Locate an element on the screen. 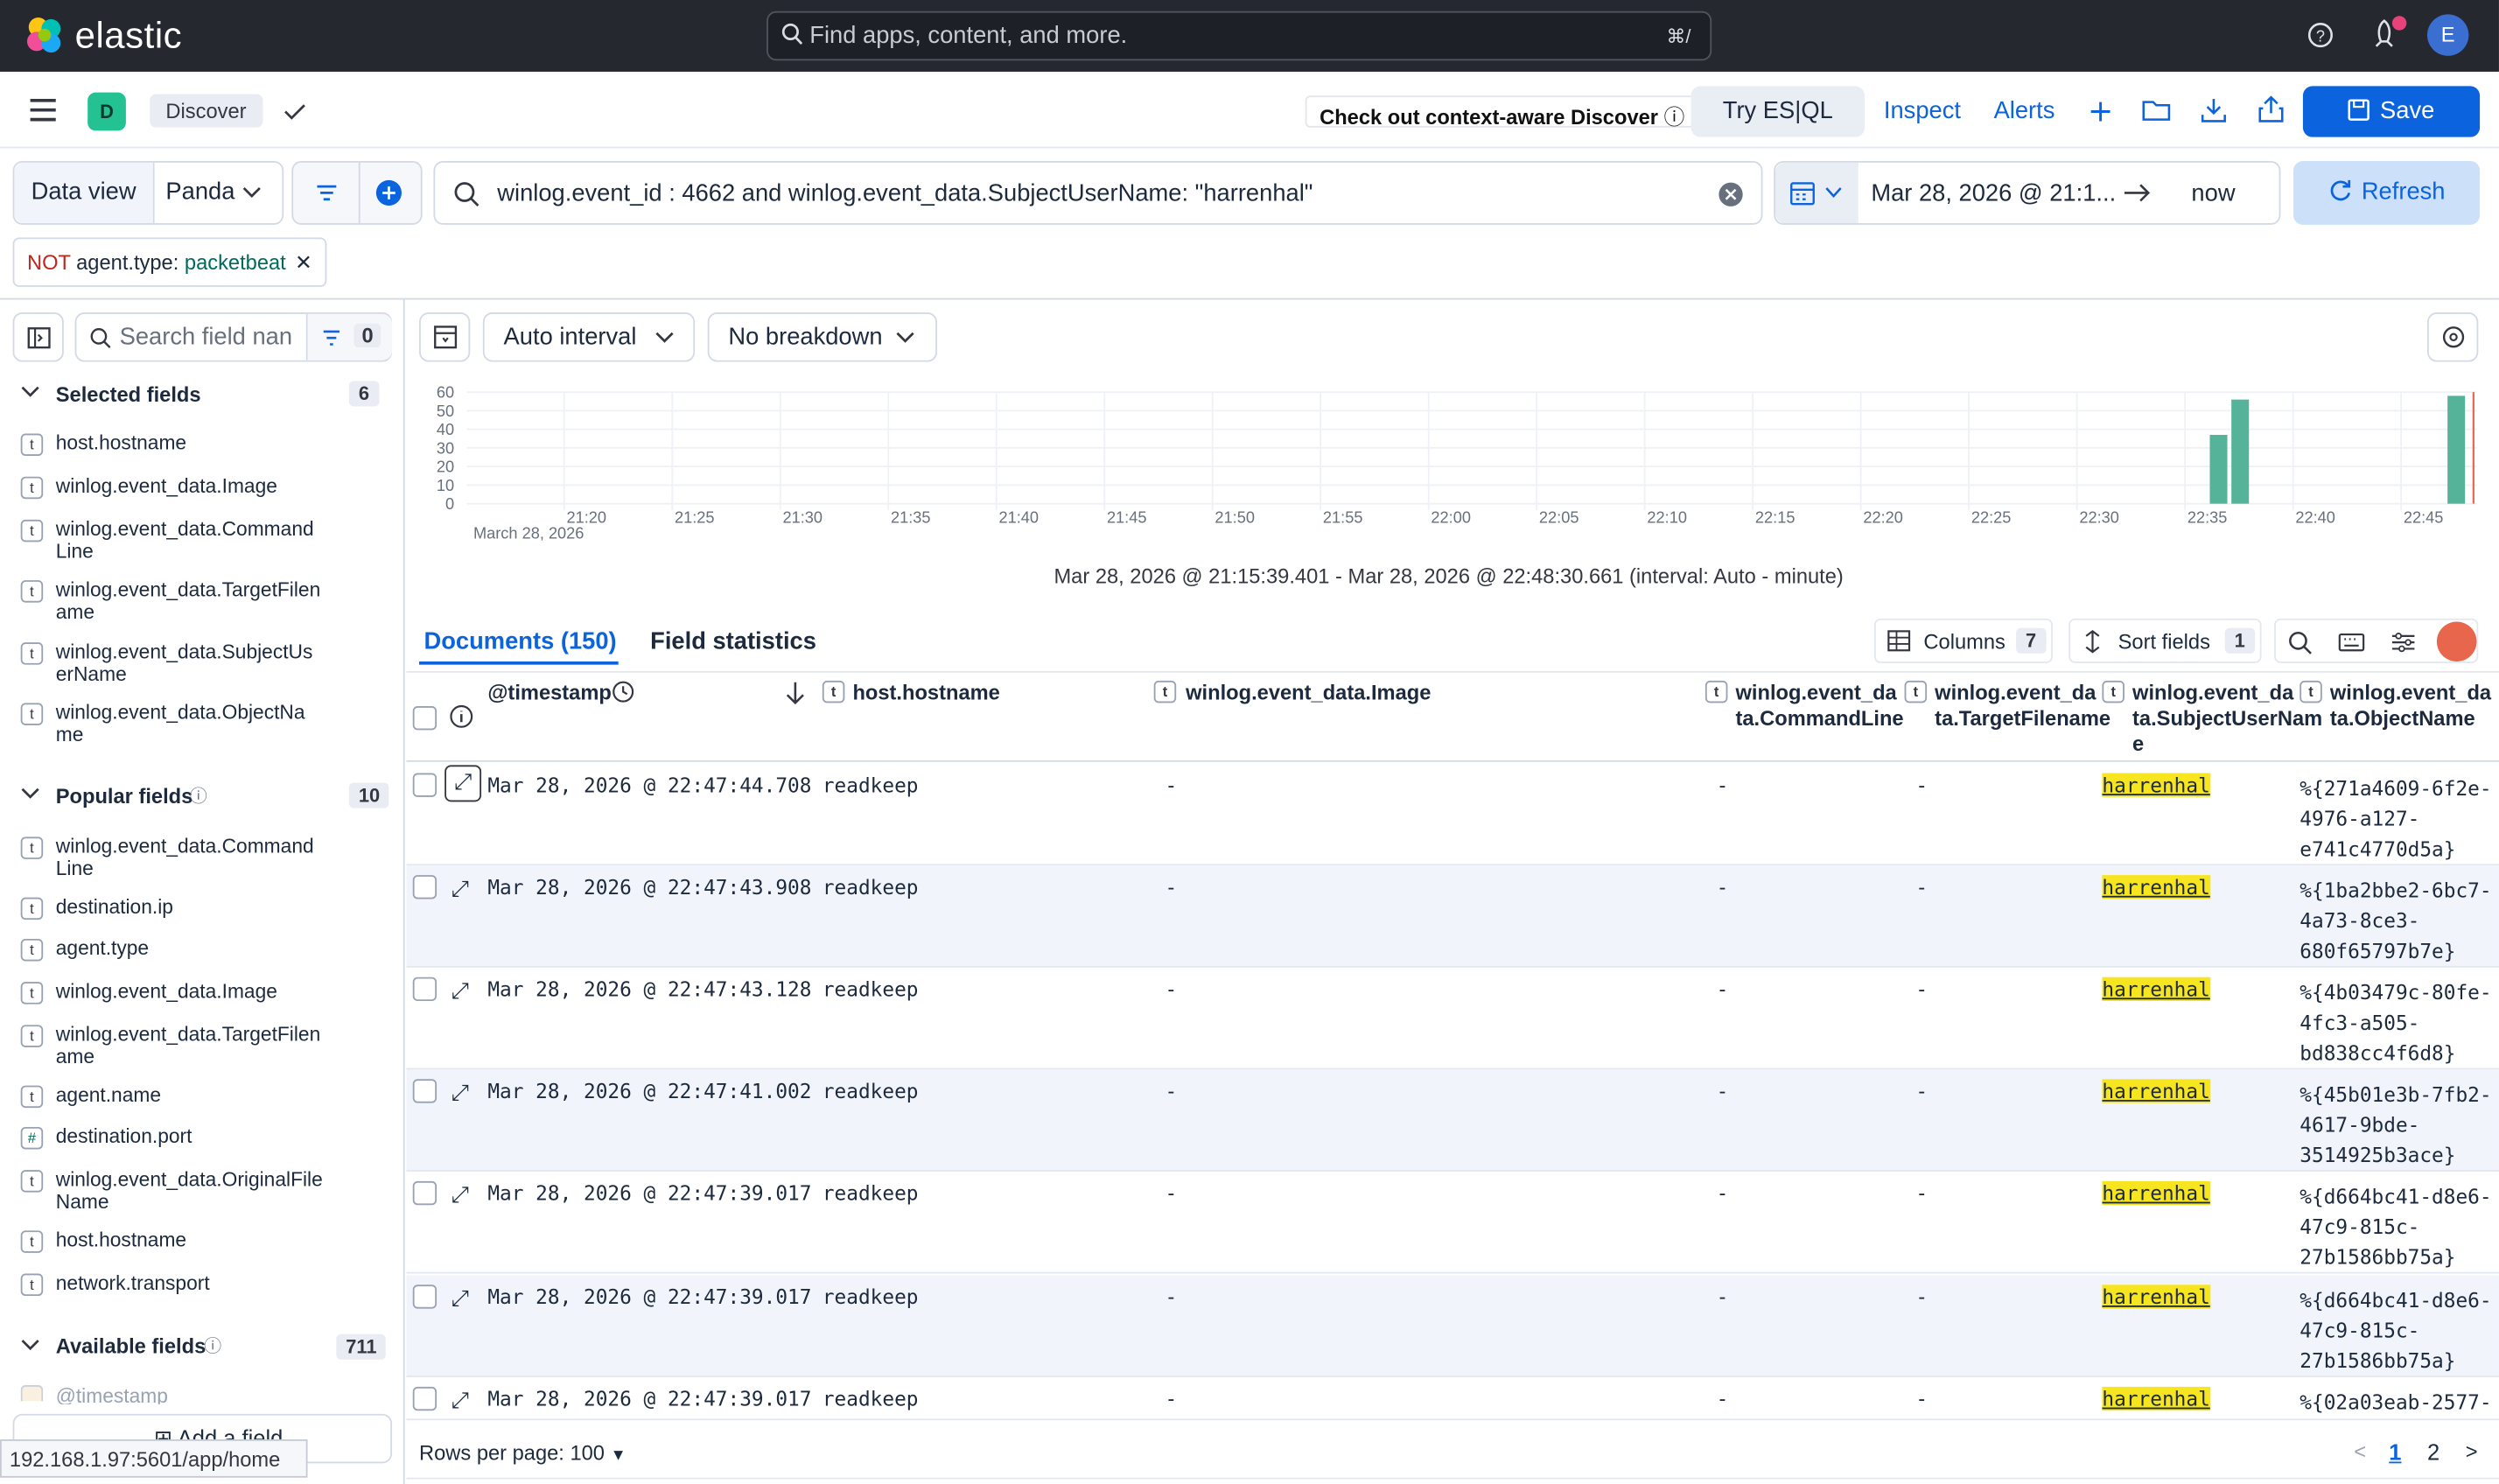 The image size is (2499, 1484). context-aware-notice: Check out context-aware Discover ⓘ is located at coordinates (1502, 112).